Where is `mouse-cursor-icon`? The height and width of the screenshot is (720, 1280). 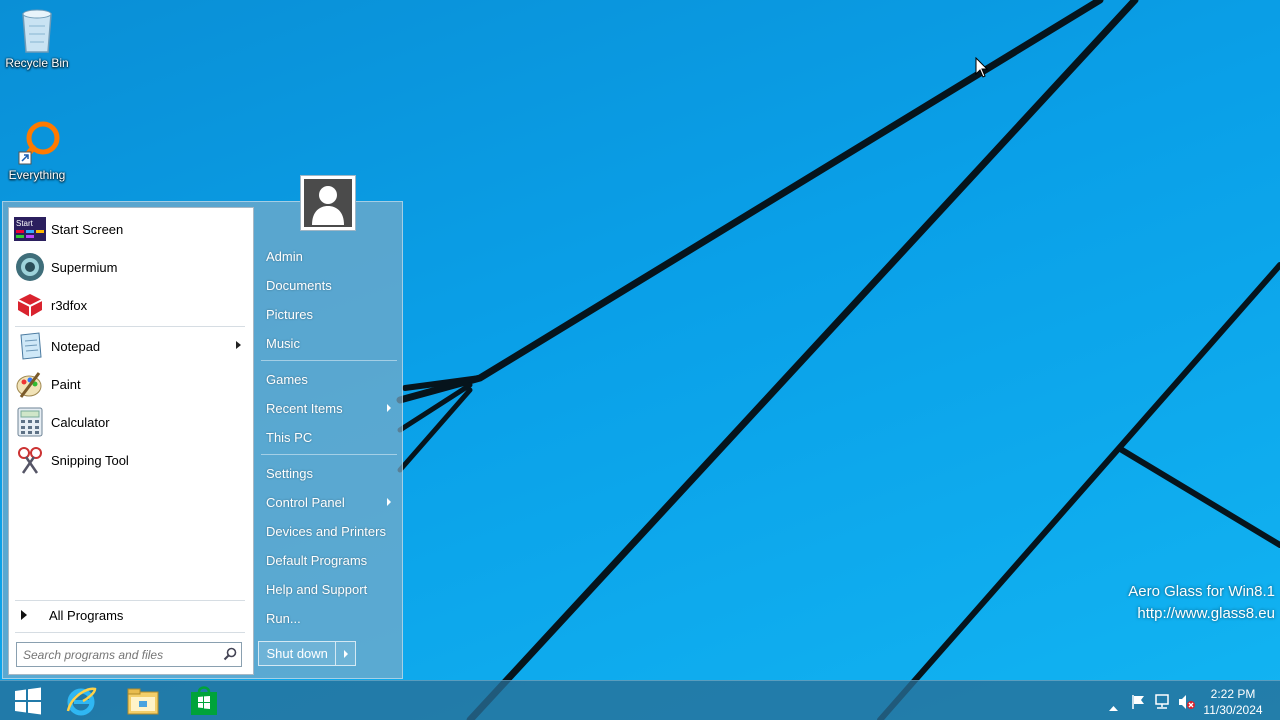
mouse-cursor-icon is located at coordinates (982, 67).